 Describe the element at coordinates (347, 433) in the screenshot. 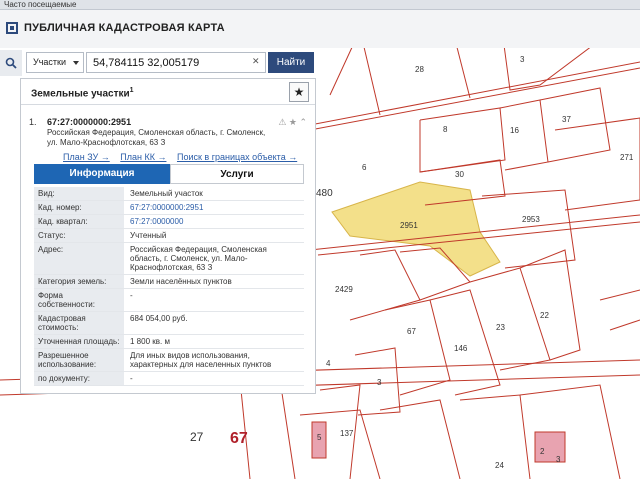

I see `map-label: 137` at that location.